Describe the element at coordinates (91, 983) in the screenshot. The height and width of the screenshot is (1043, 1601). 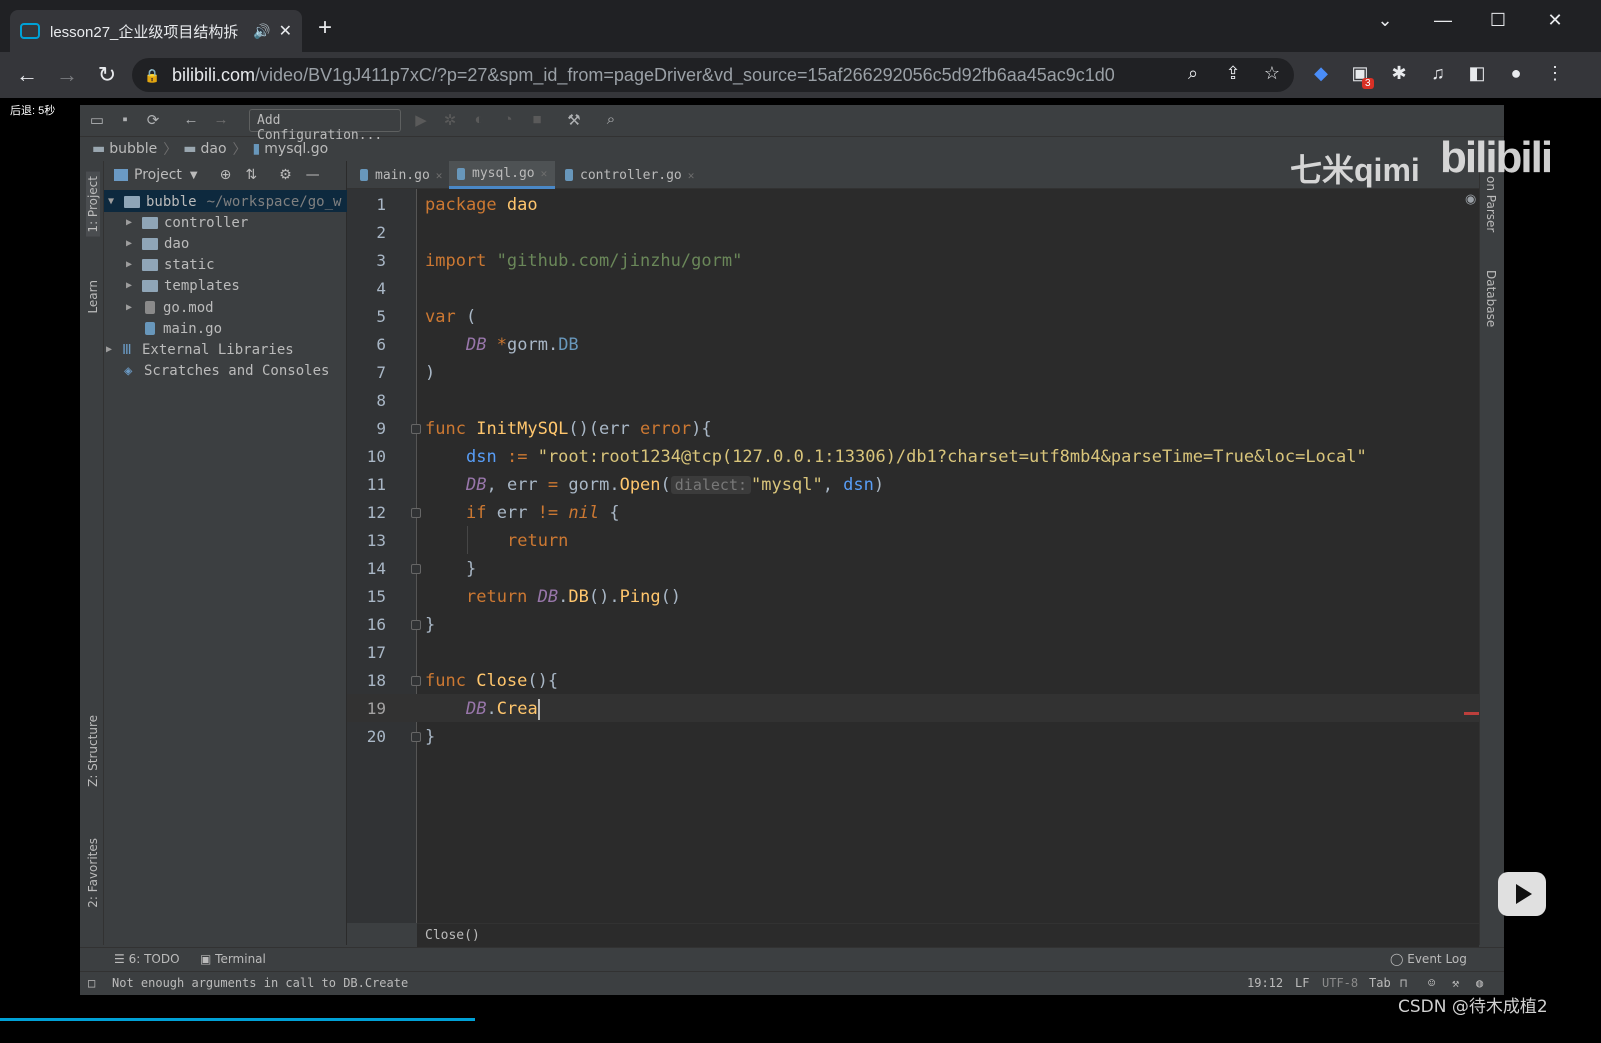
I see `status-toggle-icon: □` at that location.